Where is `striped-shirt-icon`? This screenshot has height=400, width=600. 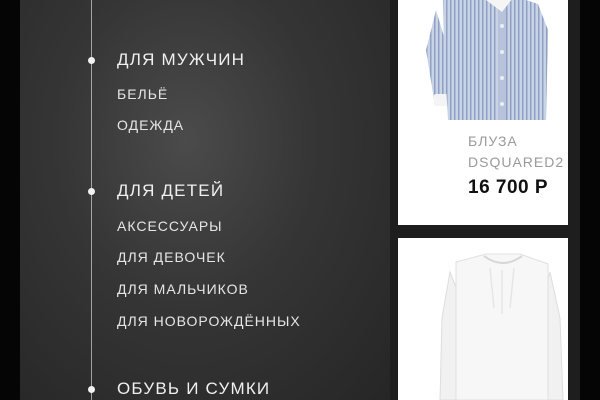 striped-shirt-icon is located at coordinates (487, 60).